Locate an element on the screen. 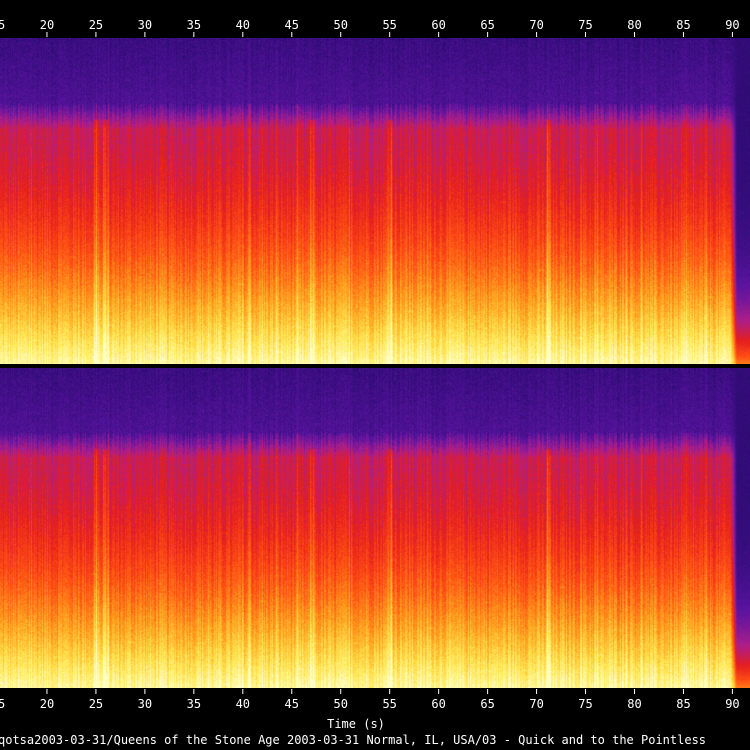 The height and width of the screenshot is (750, 750). bottom-axis-tick-label-25: 25 is located at coordinates (96, 704).